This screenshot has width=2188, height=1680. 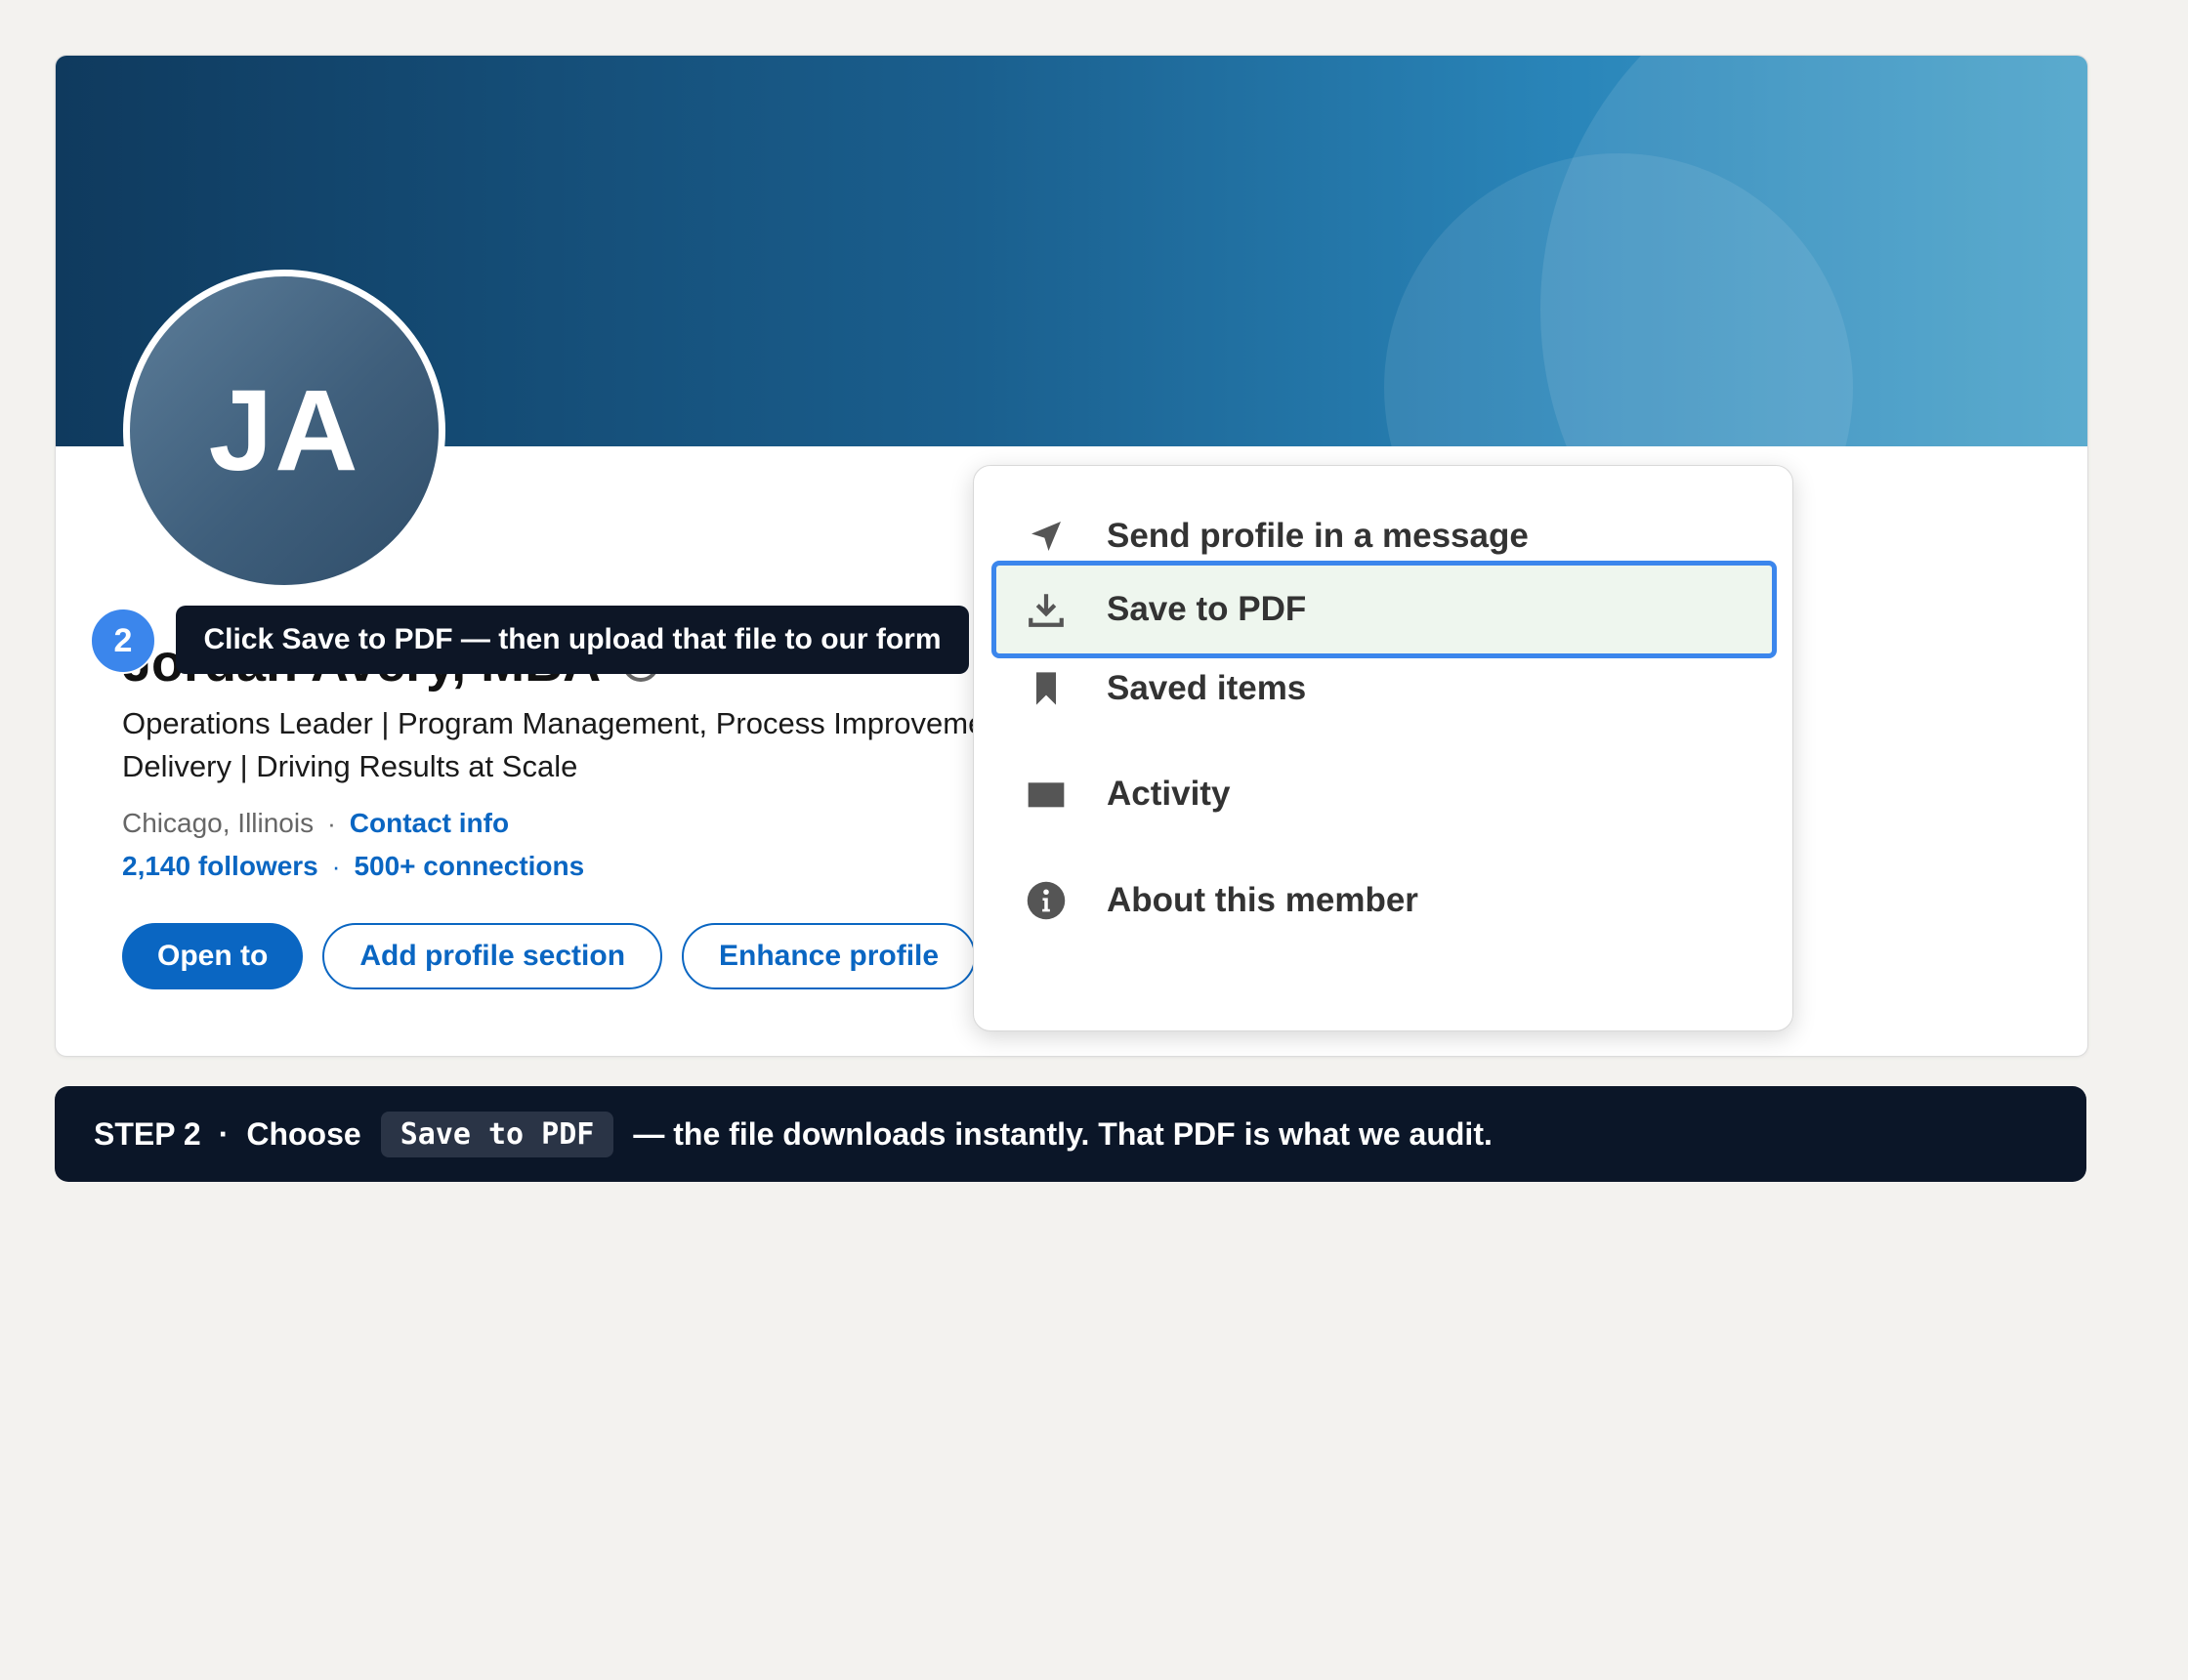 I want to click on step-label: STEP 2, so click(x=147, y=1133).